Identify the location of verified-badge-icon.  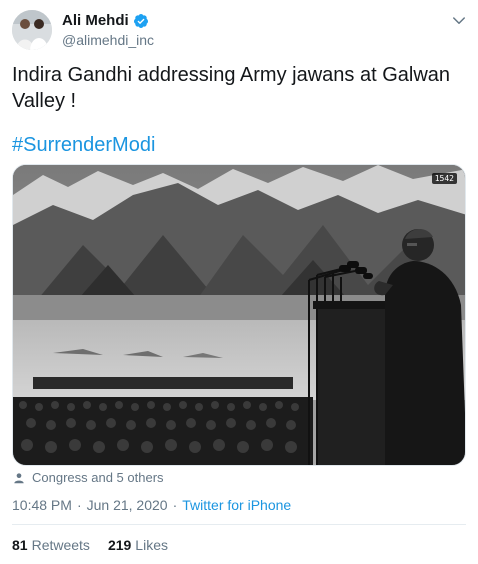
(140, 21).